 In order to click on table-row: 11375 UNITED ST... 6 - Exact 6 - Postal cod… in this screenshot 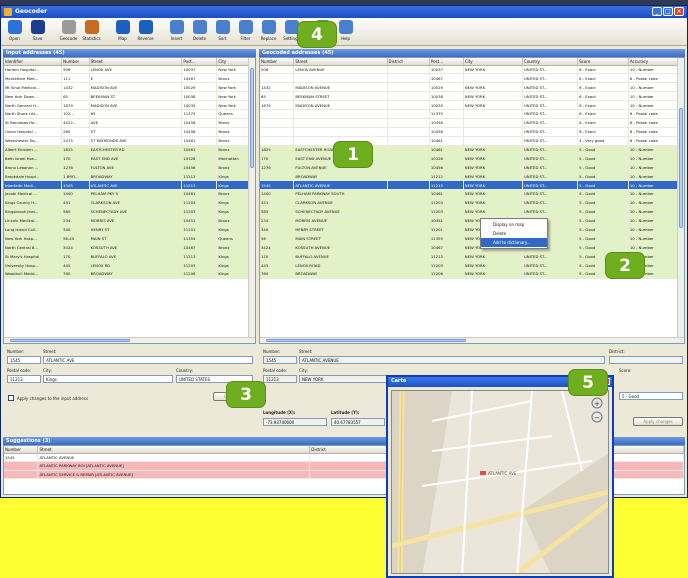, I will do `click(472, 114)`.